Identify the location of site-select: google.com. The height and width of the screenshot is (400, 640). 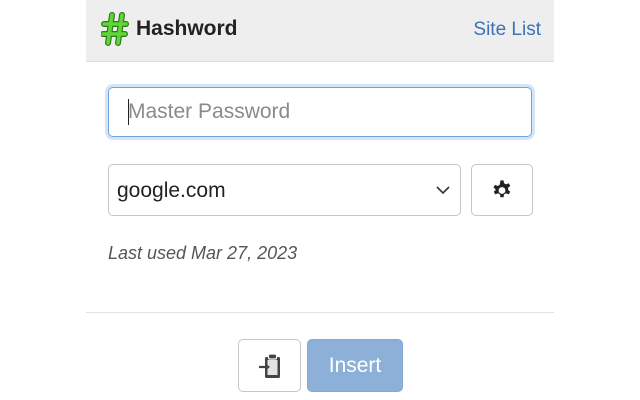
(284, 190).